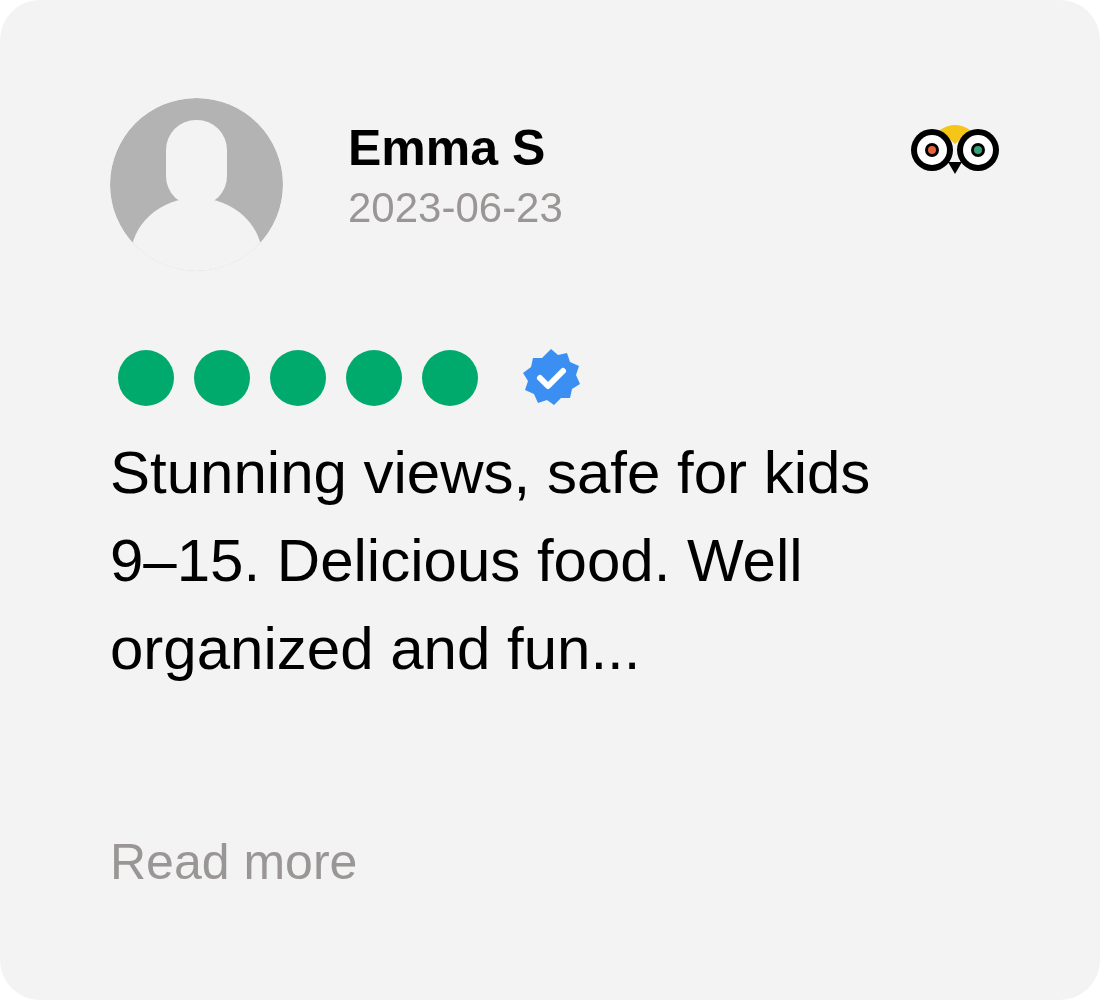 Image resolution: width=1100 pixels, height=1000 pixels. Describe the element at coordinates (196, 184) in the screenshot. I see `avatar-icon` at that location.